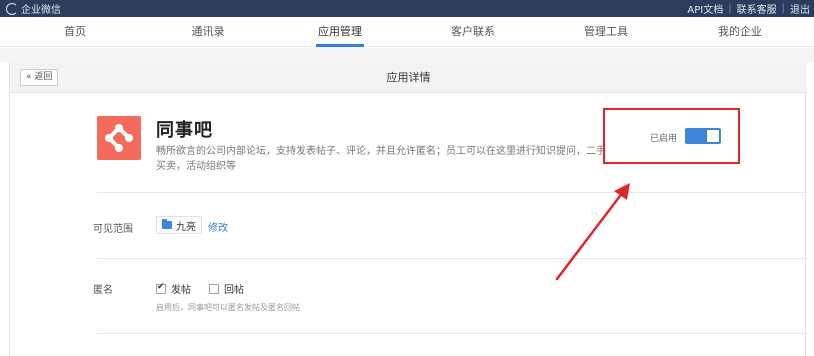 This screenshot has height=356, width=814. I want to click on tab-contacts: 通讯录, so click(208, 32).